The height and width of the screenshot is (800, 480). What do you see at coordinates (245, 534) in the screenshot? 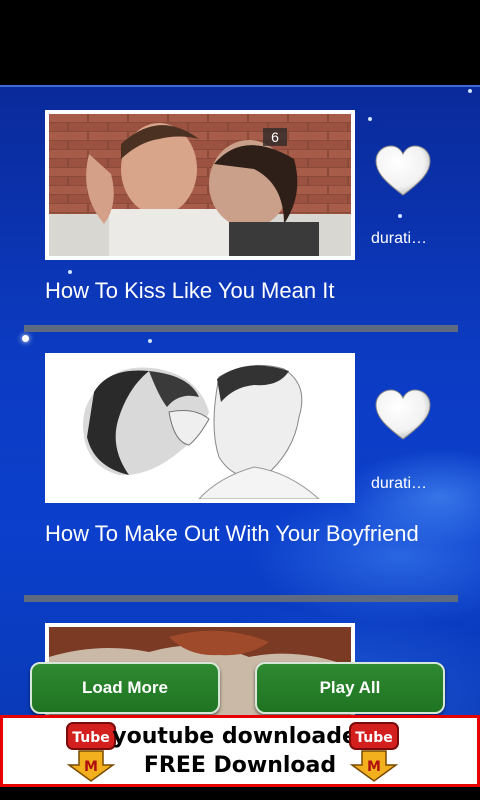
I see `video-title: How To Make Out With Your Boyfriend` at bounding box center [245, 534].